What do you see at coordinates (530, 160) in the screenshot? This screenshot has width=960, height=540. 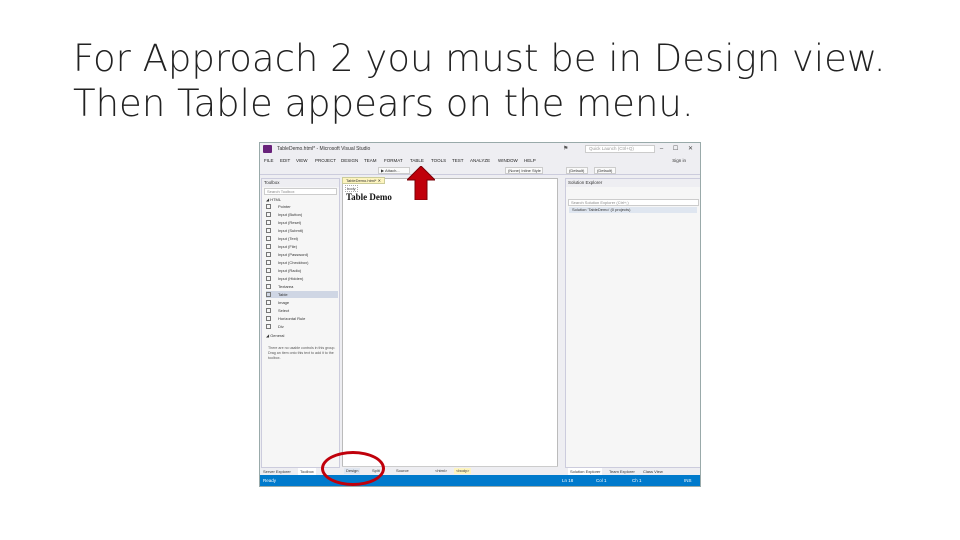 I see `menu-help: HELP` at bounding box center [530, 160].